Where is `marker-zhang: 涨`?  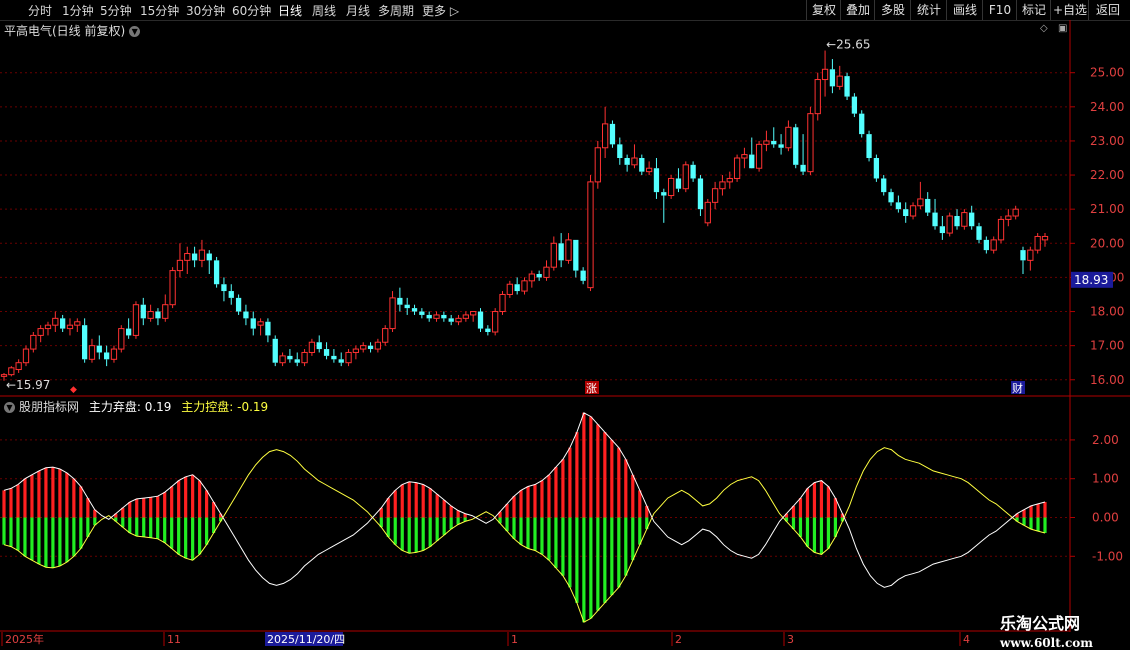 marker-zhang: 涨 is located at coordinates (591, 388).